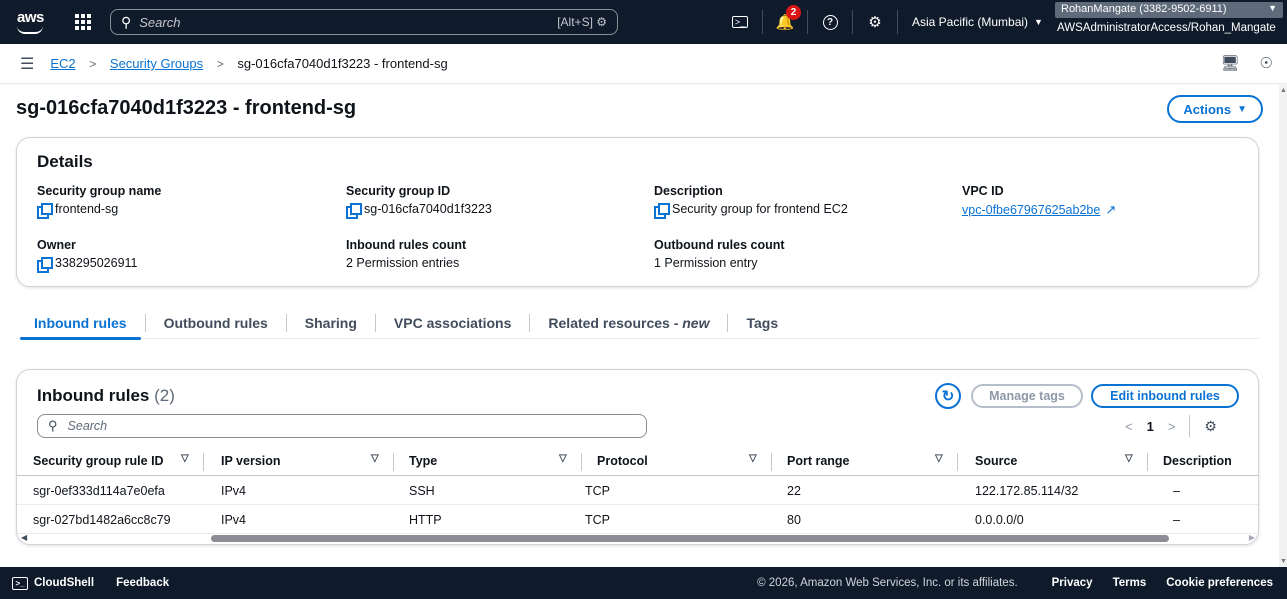  I want to click on column-type: Type, so click(423, 461).